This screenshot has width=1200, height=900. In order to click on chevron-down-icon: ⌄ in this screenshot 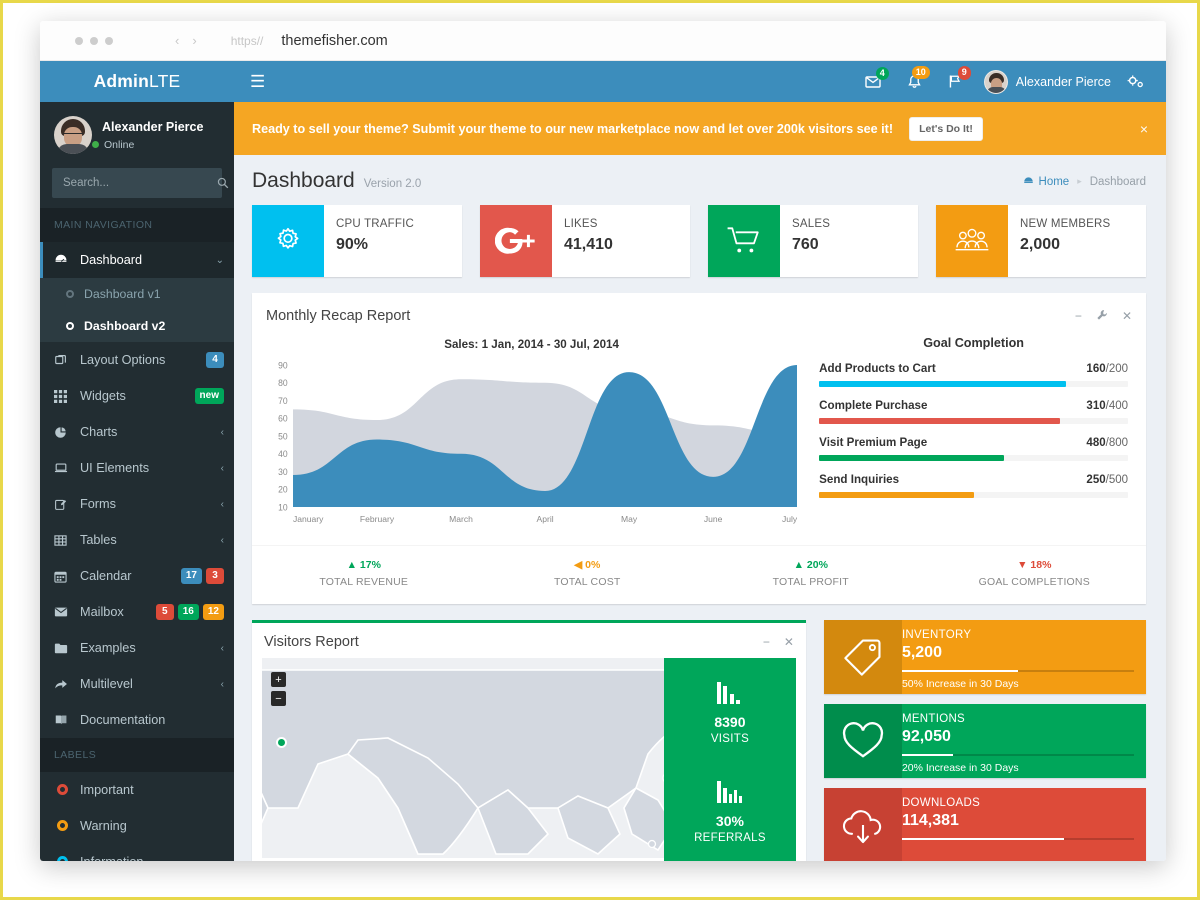, I will do `click(219, 260)`.